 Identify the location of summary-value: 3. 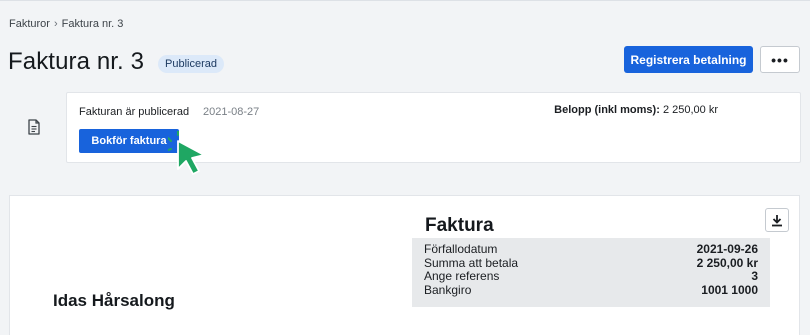
(754, 276).